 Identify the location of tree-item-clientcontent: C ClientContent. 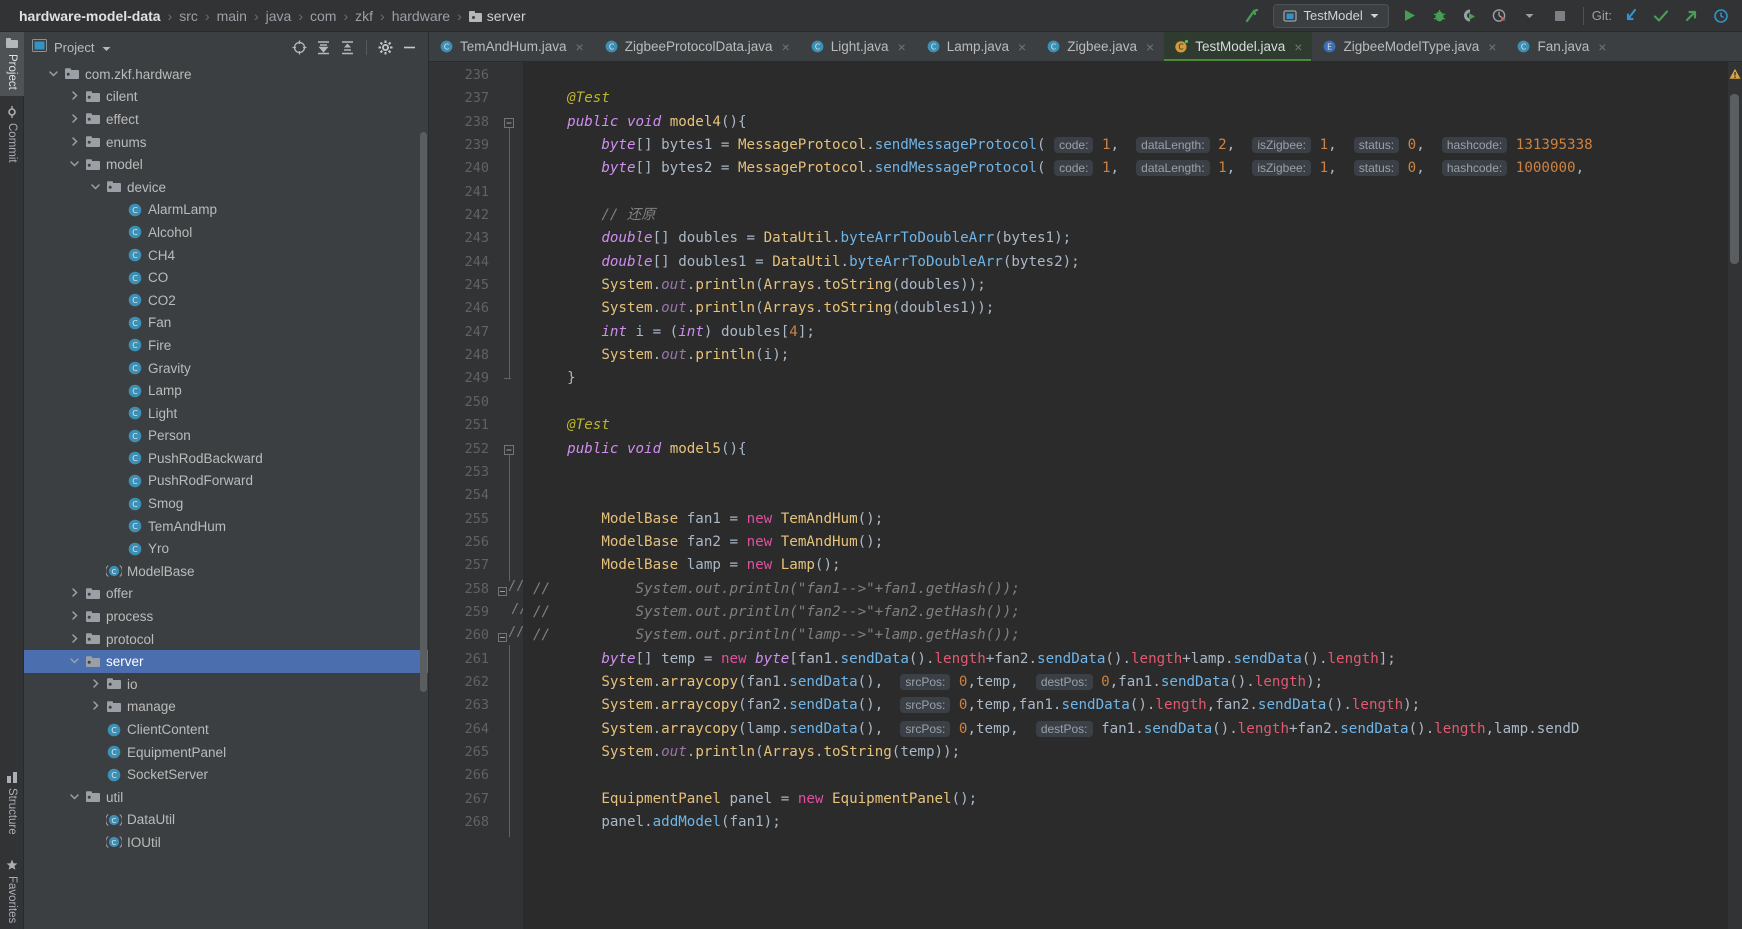
(226, 729).